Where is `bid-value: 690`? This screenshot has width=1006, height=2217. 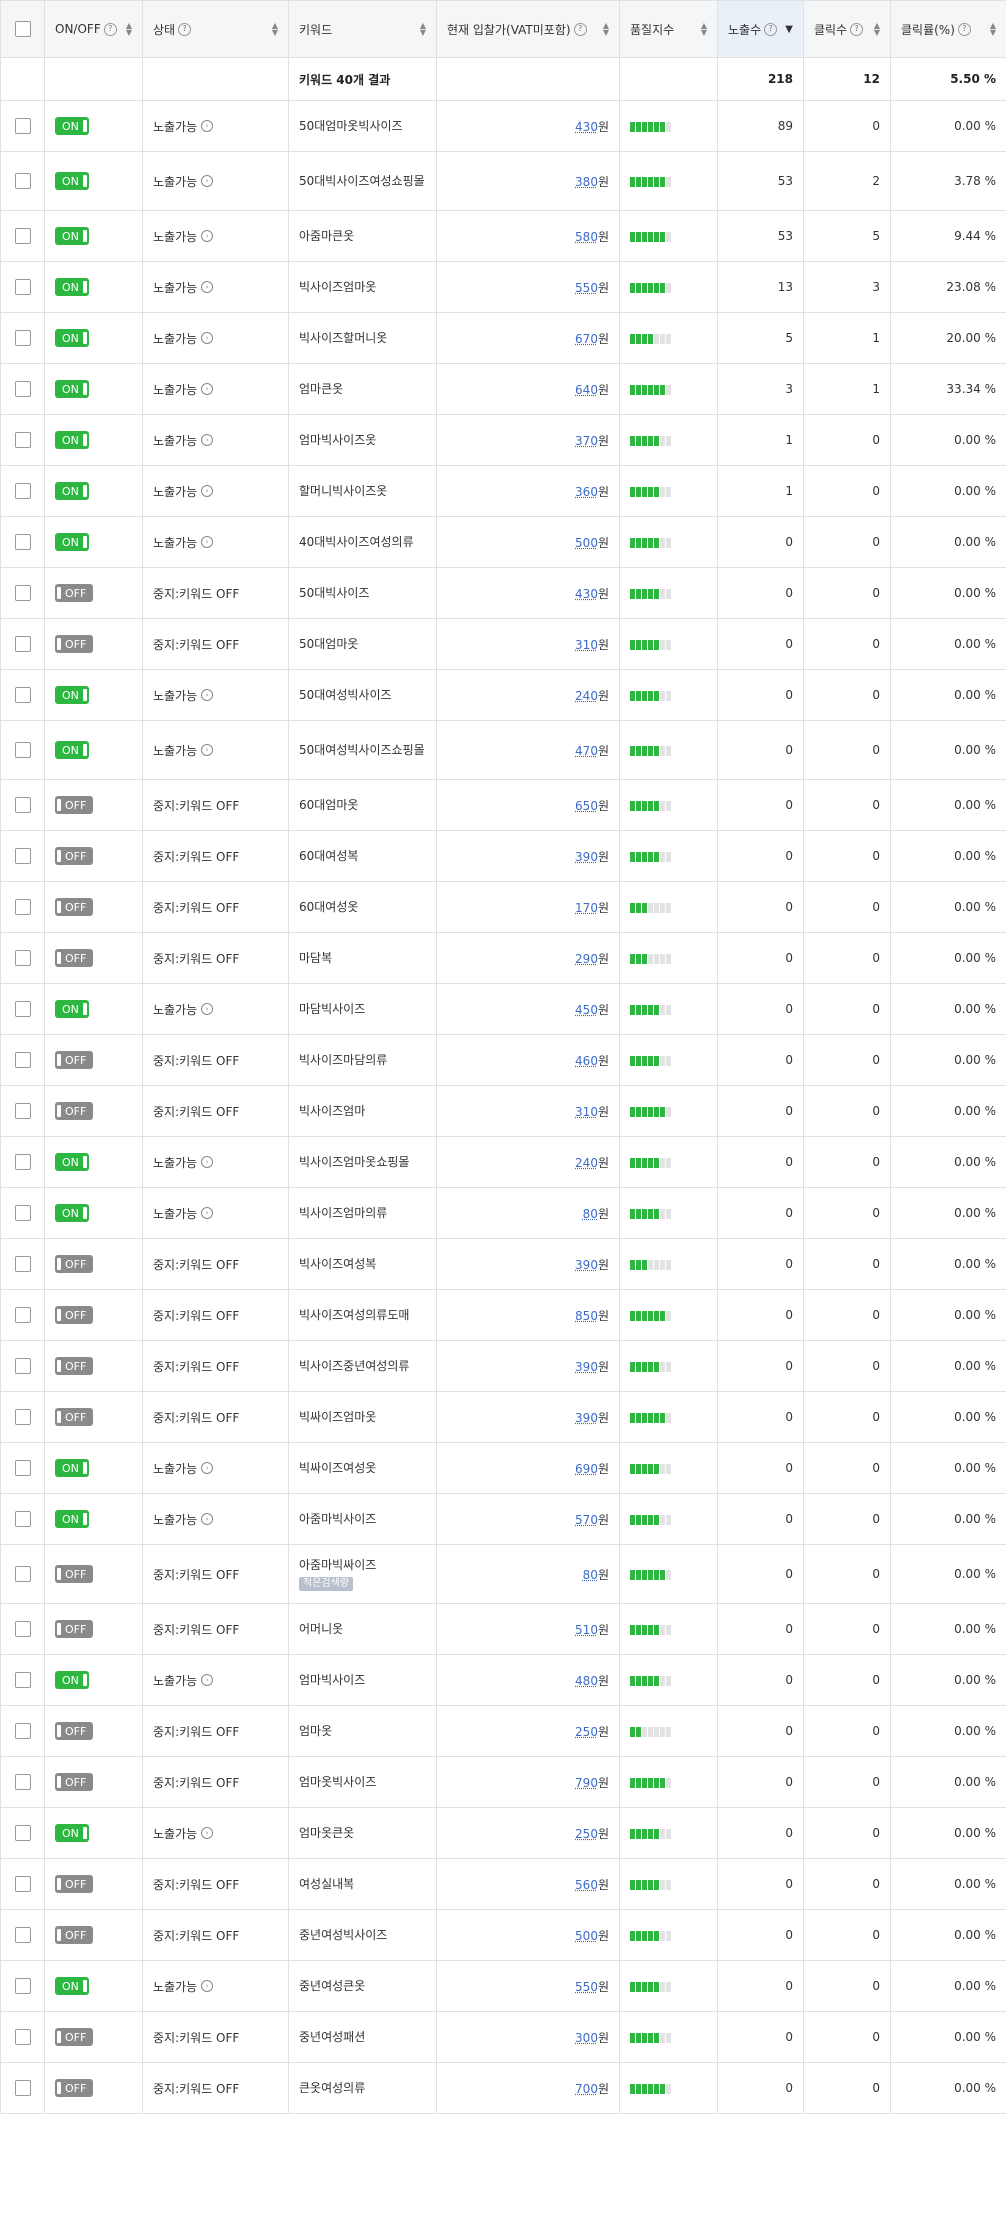 bid-value: 690 is located at coordinates (586, 1469).